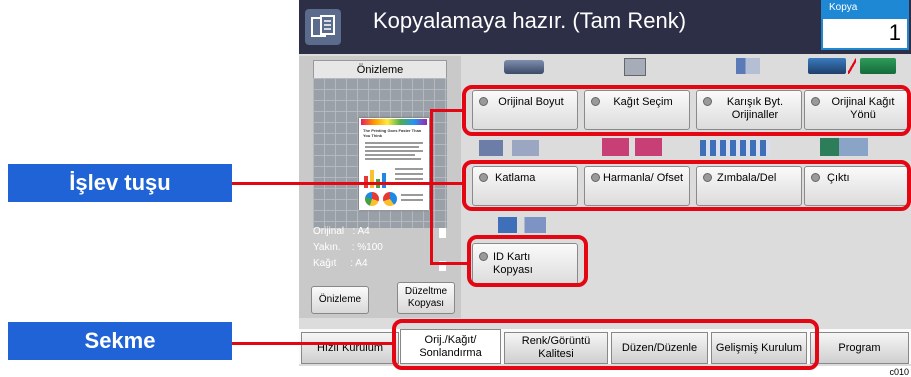 This screenshot has width=911, height=377. Describe the element at coordinates (341, 231) in the screenshot. I see `original-size-info: Orijinal : A4` at that location.